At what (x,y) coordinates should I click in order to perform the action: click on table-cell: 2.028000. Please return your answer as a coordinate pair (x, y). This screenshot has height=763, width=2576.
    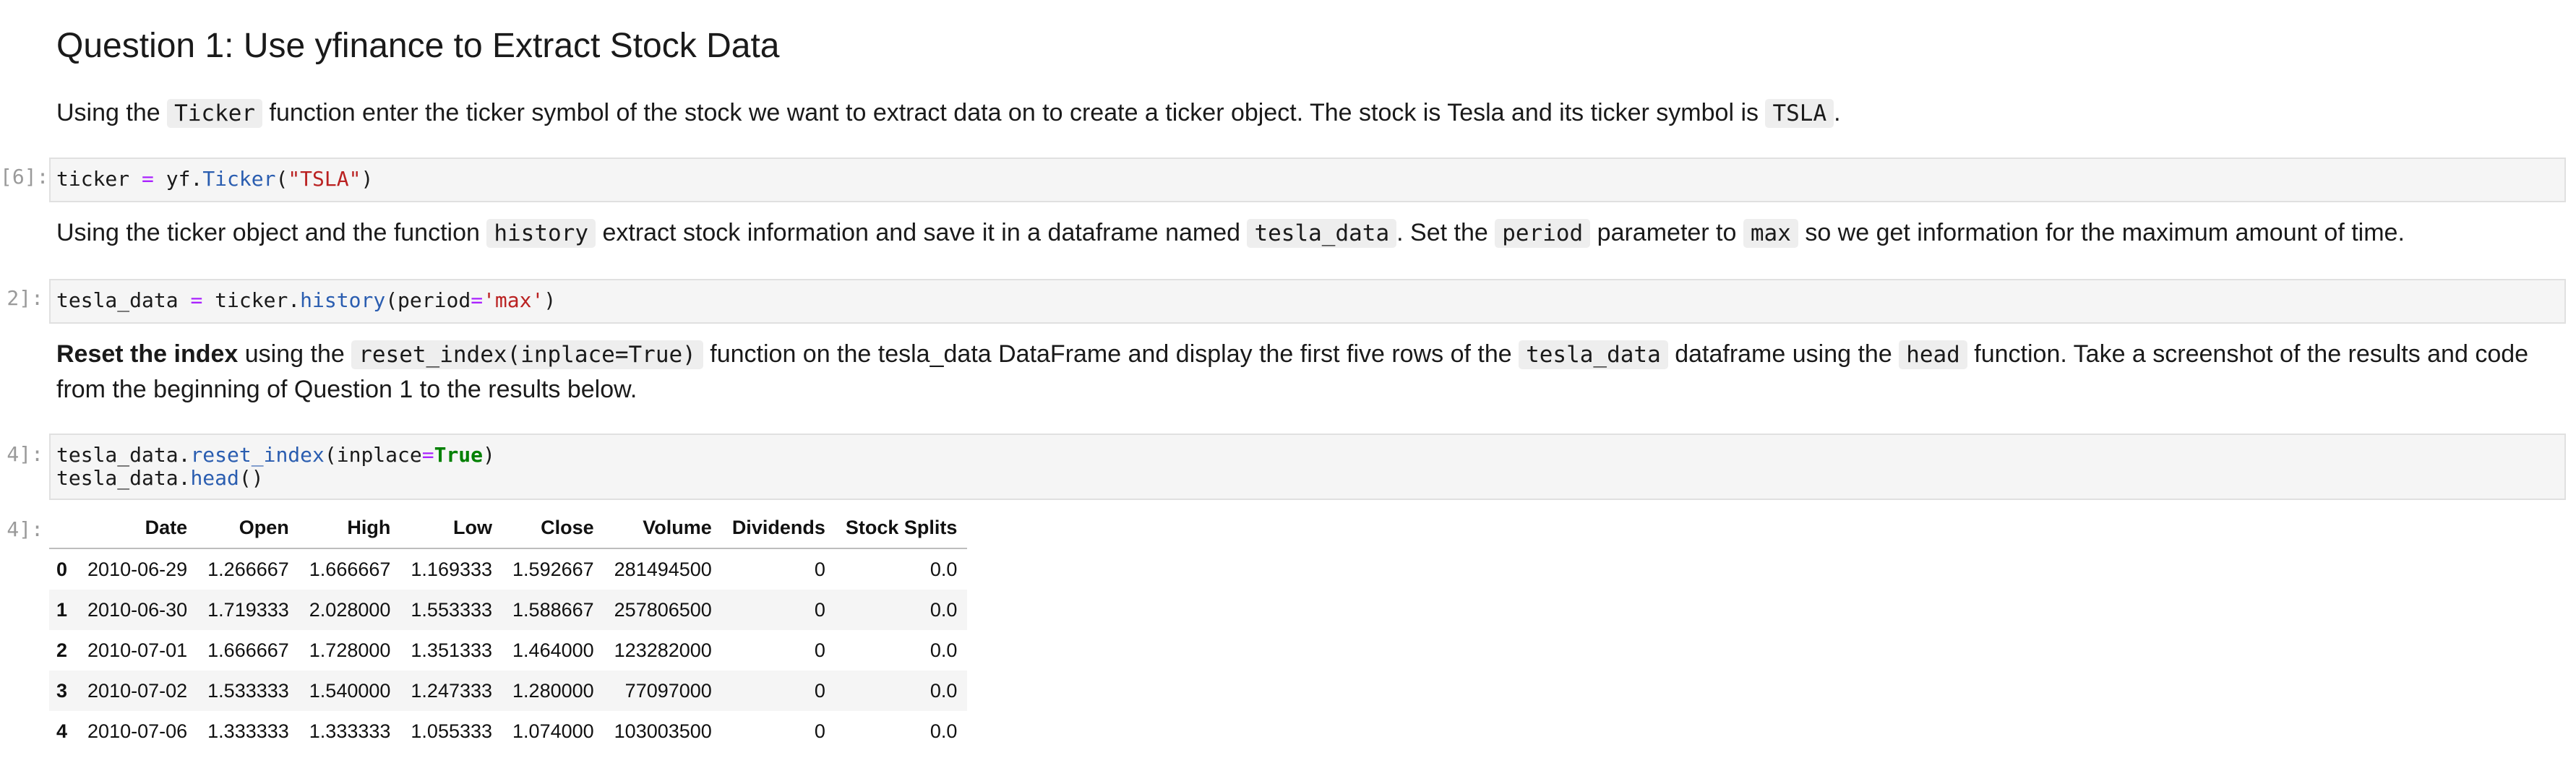
    Looking at the image, I should click on (350, 610).